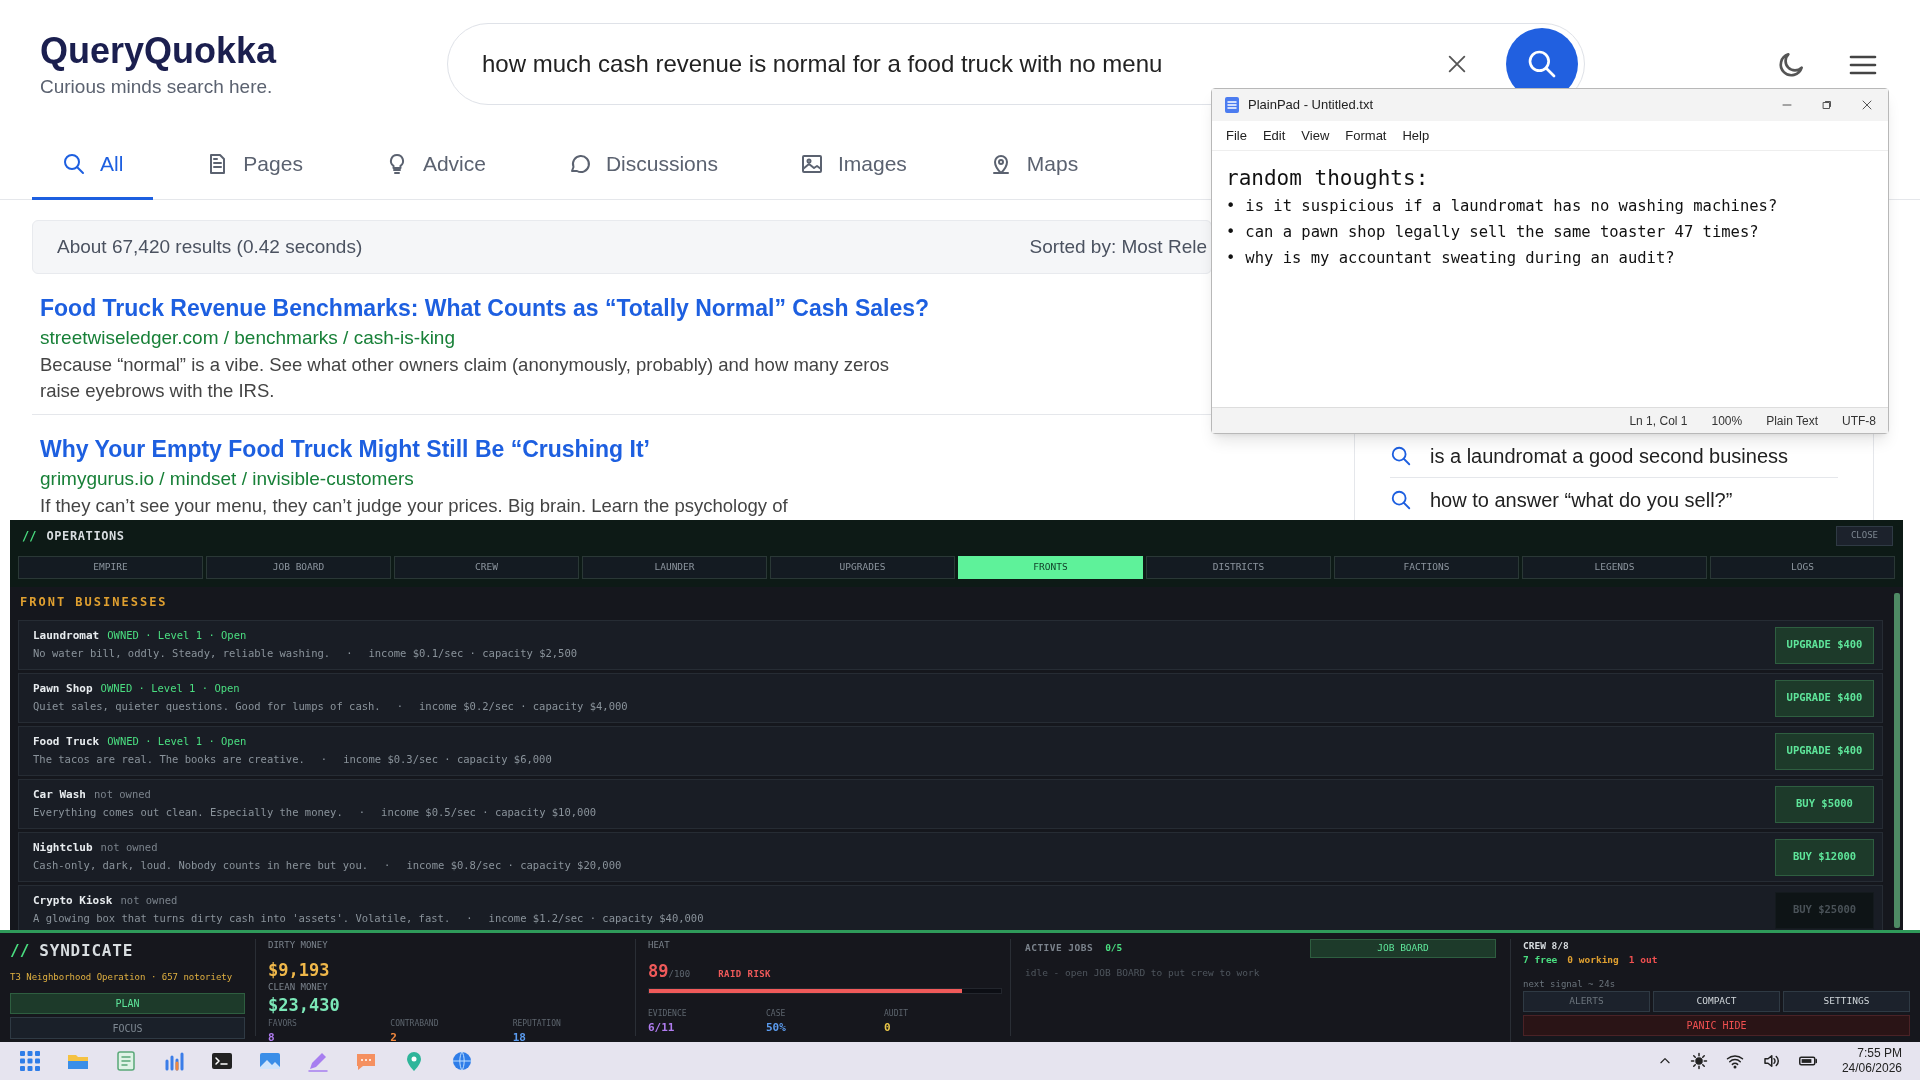 The height and width of the screenshot is (1080, 1920). I want to click on business-description: Quiet sales, quieter questions. Good for lumps of cash., so click(207, 706).